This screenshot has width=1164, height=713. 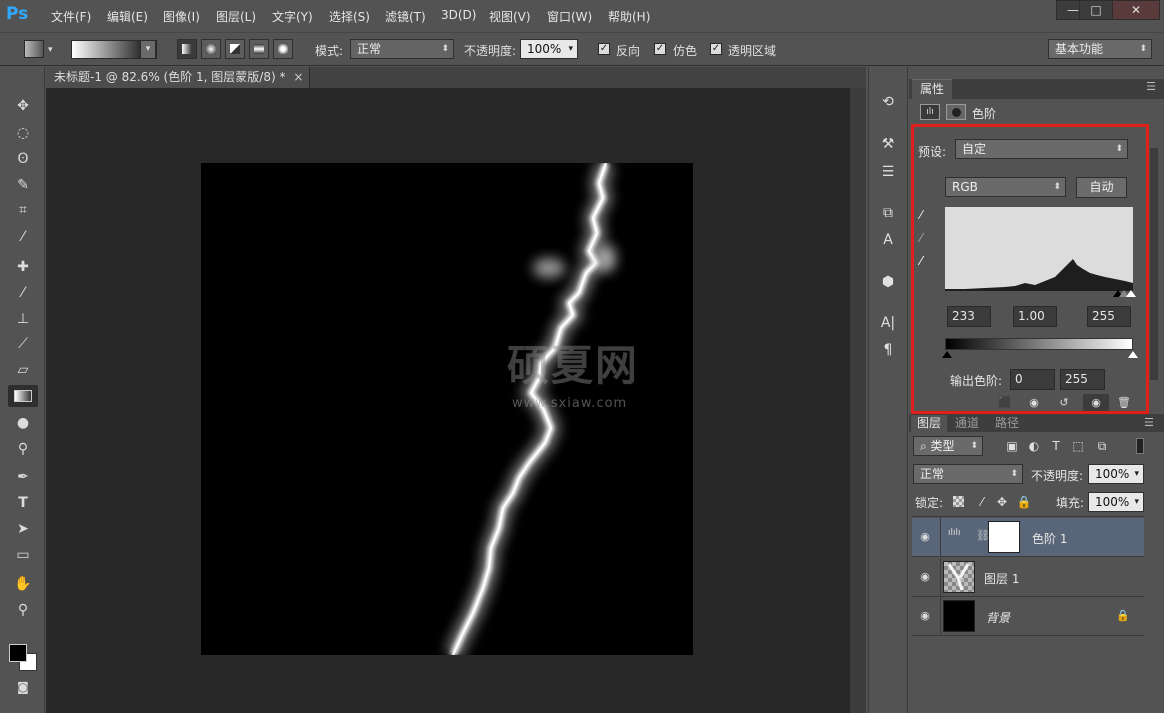 What do you see at coordinates (1028, 537) in the screenshot?
I see `layer-row-levels: ◉ ılılı ⛓ 色阶 1` at bounding box center [1028, 537].